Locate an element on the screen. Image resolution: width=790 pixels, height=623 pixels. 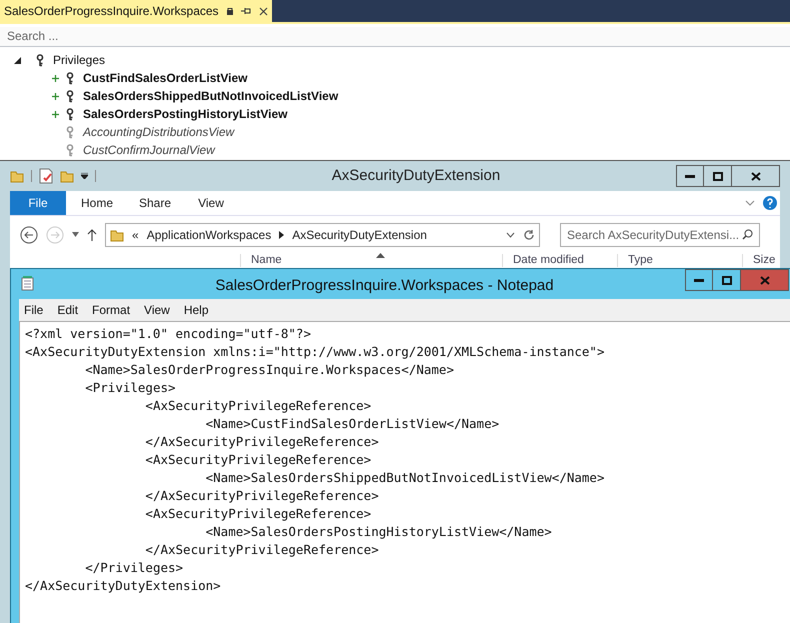
window-title: SalesOrderProgressInquire.Workspaces - Notepad is located at coordinates (384, 286).